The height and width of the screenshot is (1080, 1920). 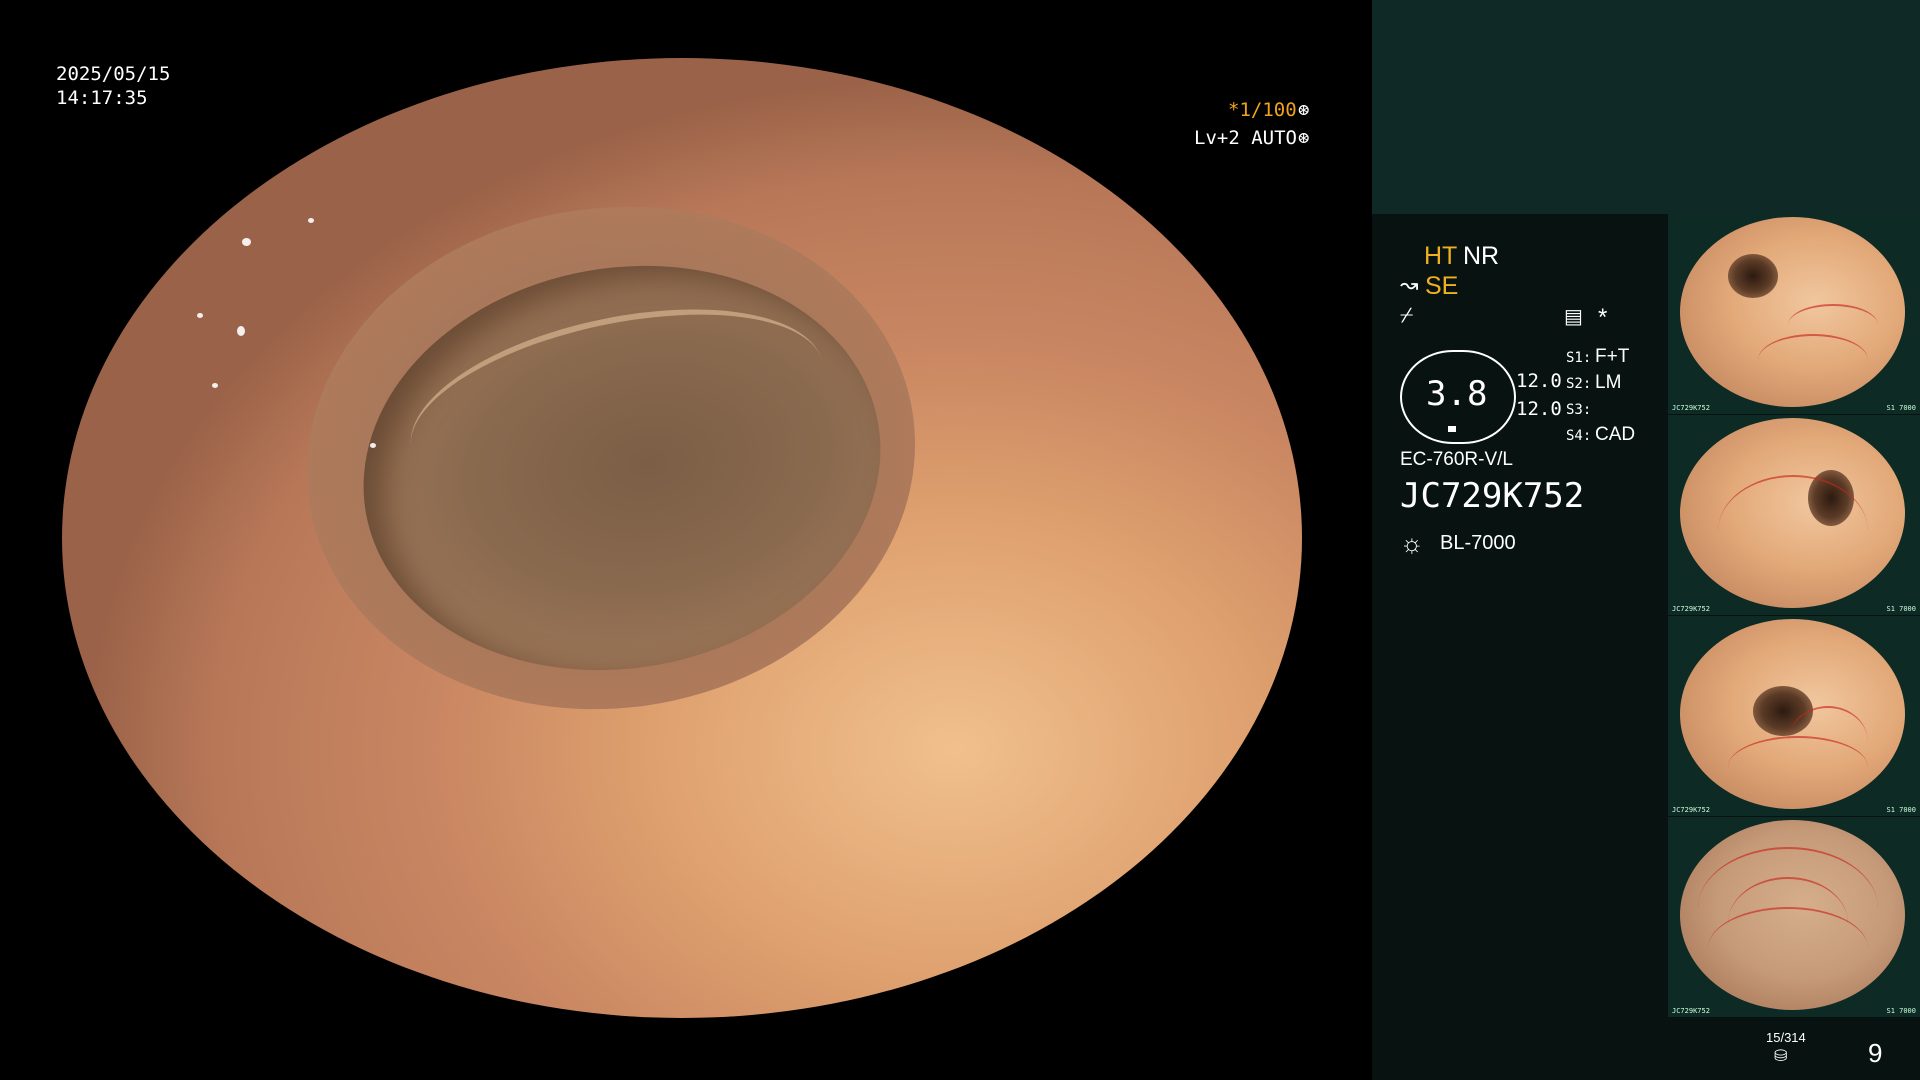 I want to click on captured-thumbnail-3: JC729K752 S1 7000, so click(x=1794, y=716).